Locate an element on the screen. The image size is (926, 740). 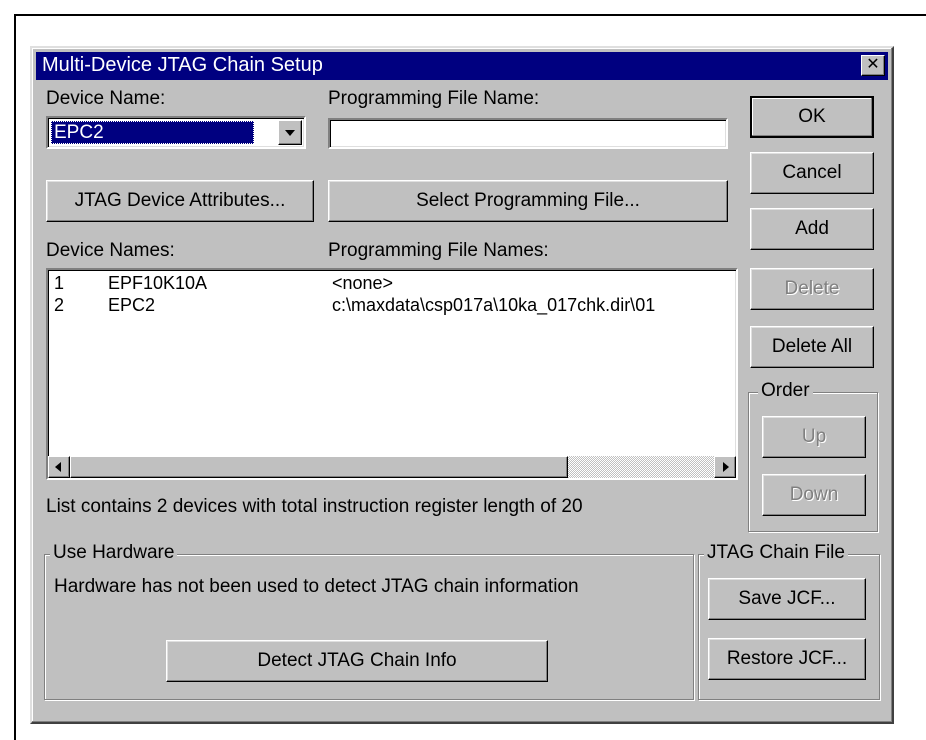
device-names-column-label: Device Names: is located at coordinates (110, 250).